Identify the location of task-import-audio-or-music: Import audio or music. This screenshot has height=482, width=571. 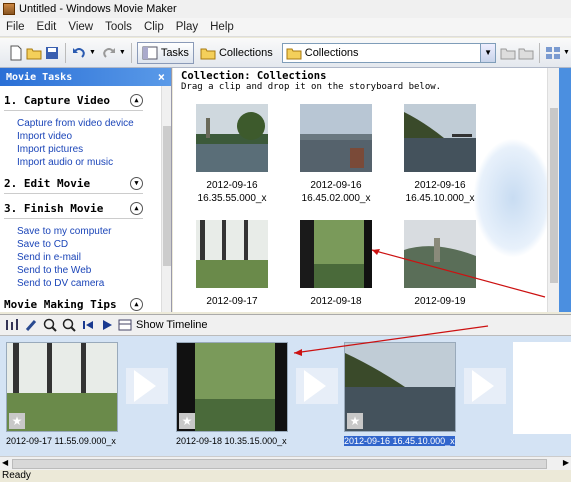
(85, 162).